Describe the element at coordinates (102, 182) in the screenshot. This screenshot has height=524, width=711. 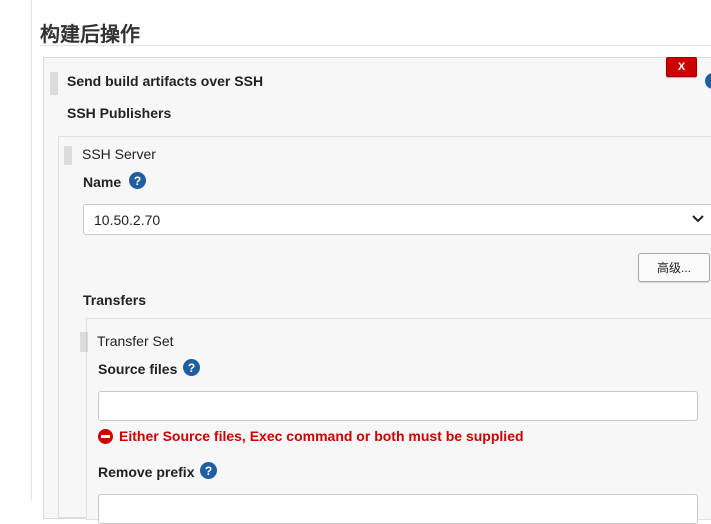
I see `name-label: Name` at that location.